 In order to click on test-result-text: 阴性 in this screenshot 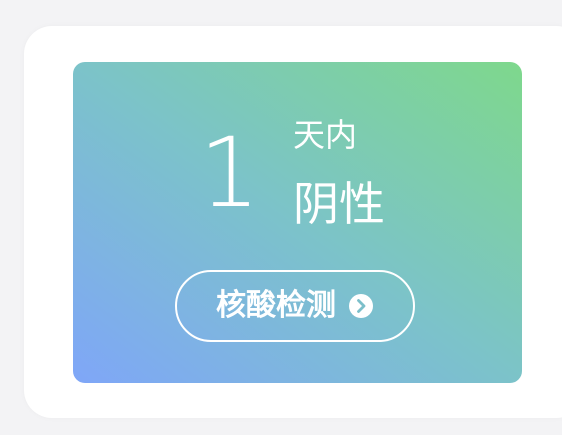, I will do `click(339, 204)`.